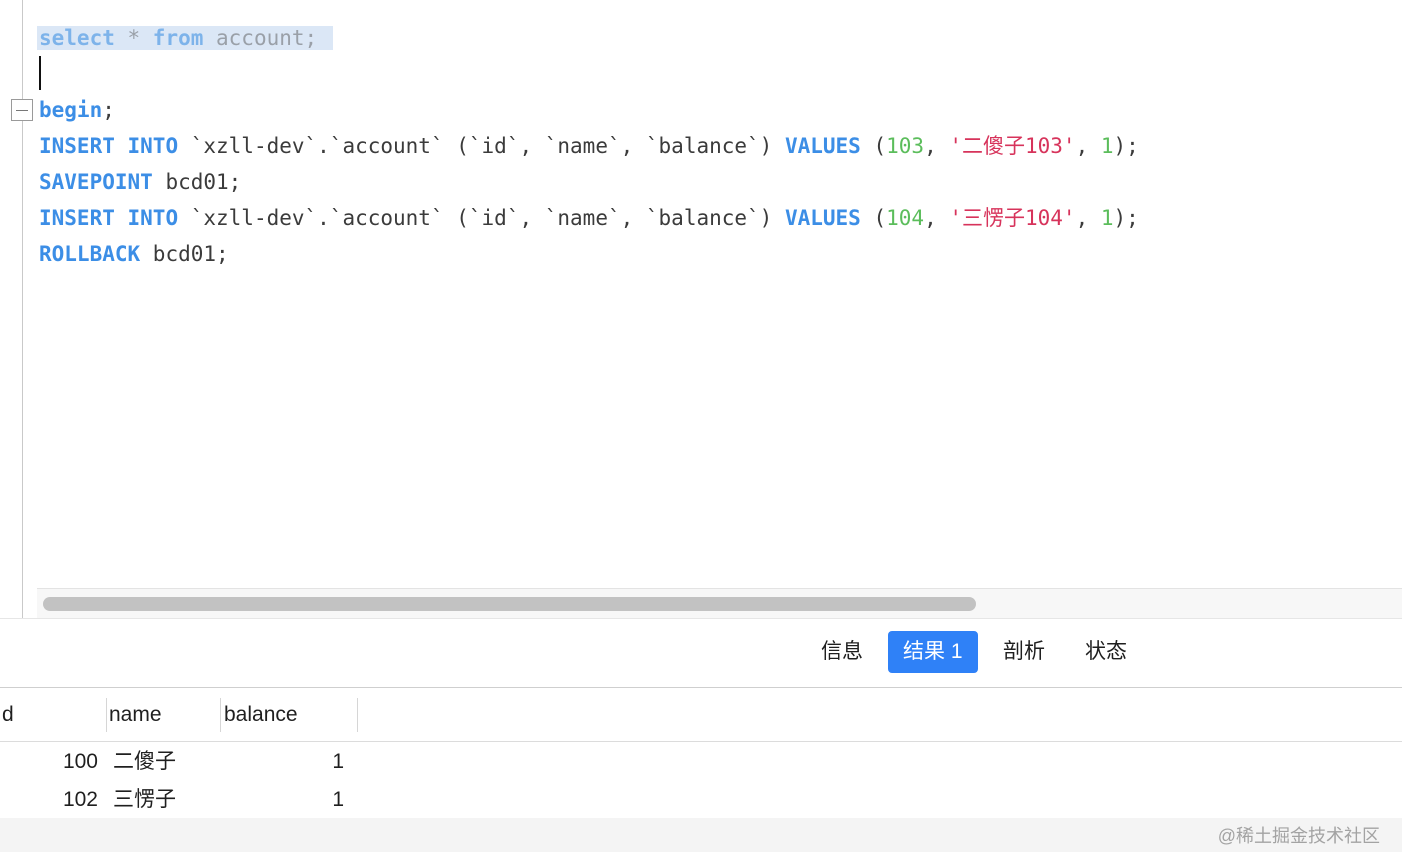 This screenshot has width=1402, height=868. I want to click on operator: *, so click(133, 38).